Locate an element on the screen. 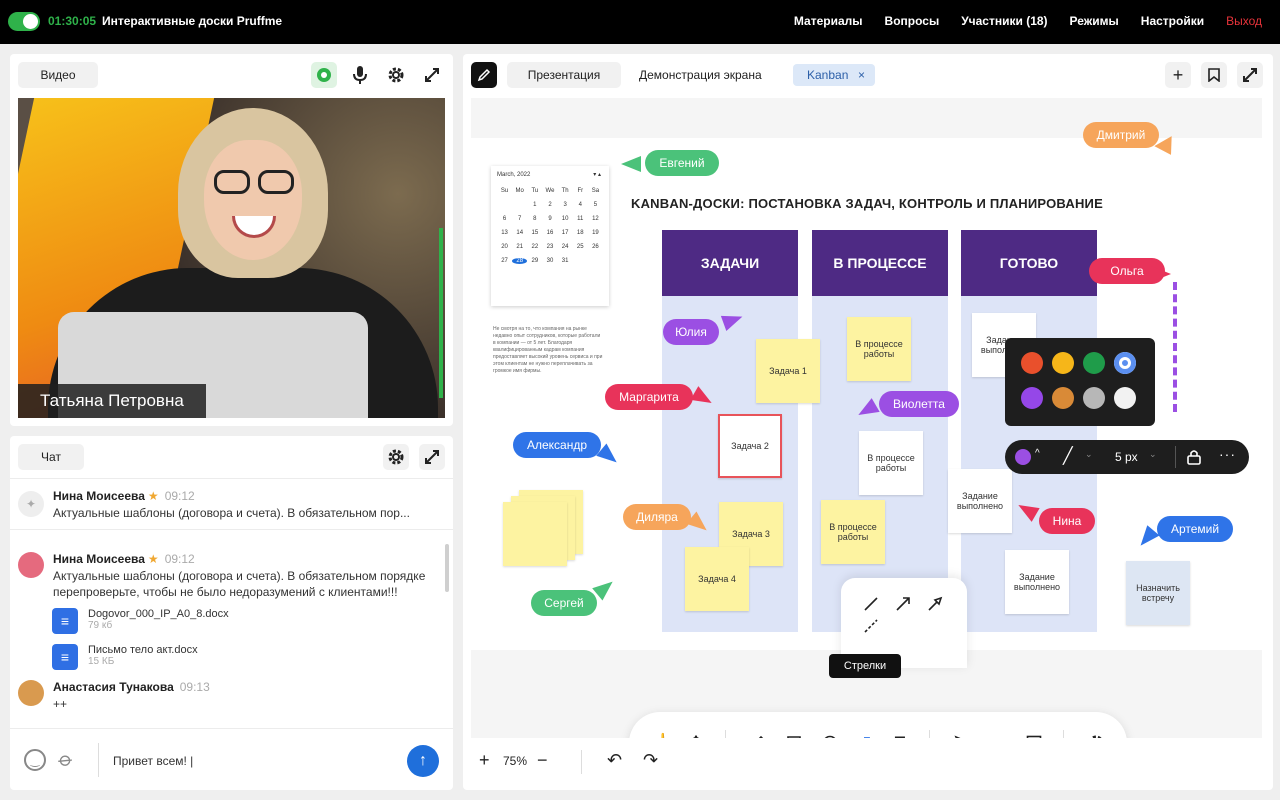 This screenshot has height=800, width=1280. zoom-out-button: − is located at coordinates (542, 760).